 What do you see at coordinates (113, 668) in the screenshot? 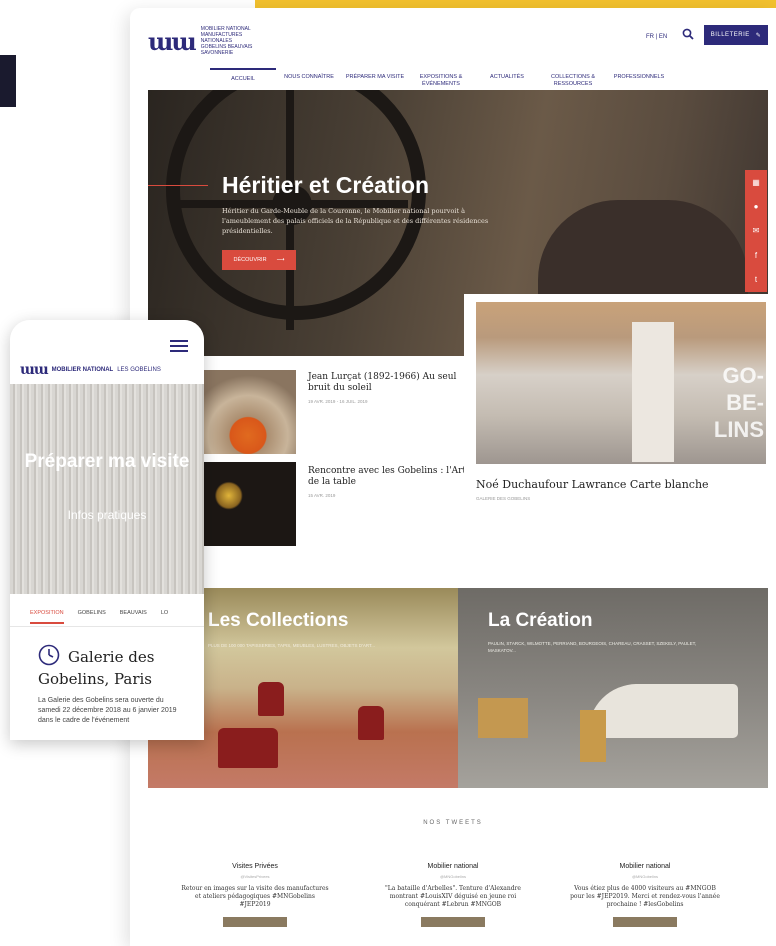
I see `mobile-card-title: Galerie des Gobelins, Paris` at bounding box center [113, 668].